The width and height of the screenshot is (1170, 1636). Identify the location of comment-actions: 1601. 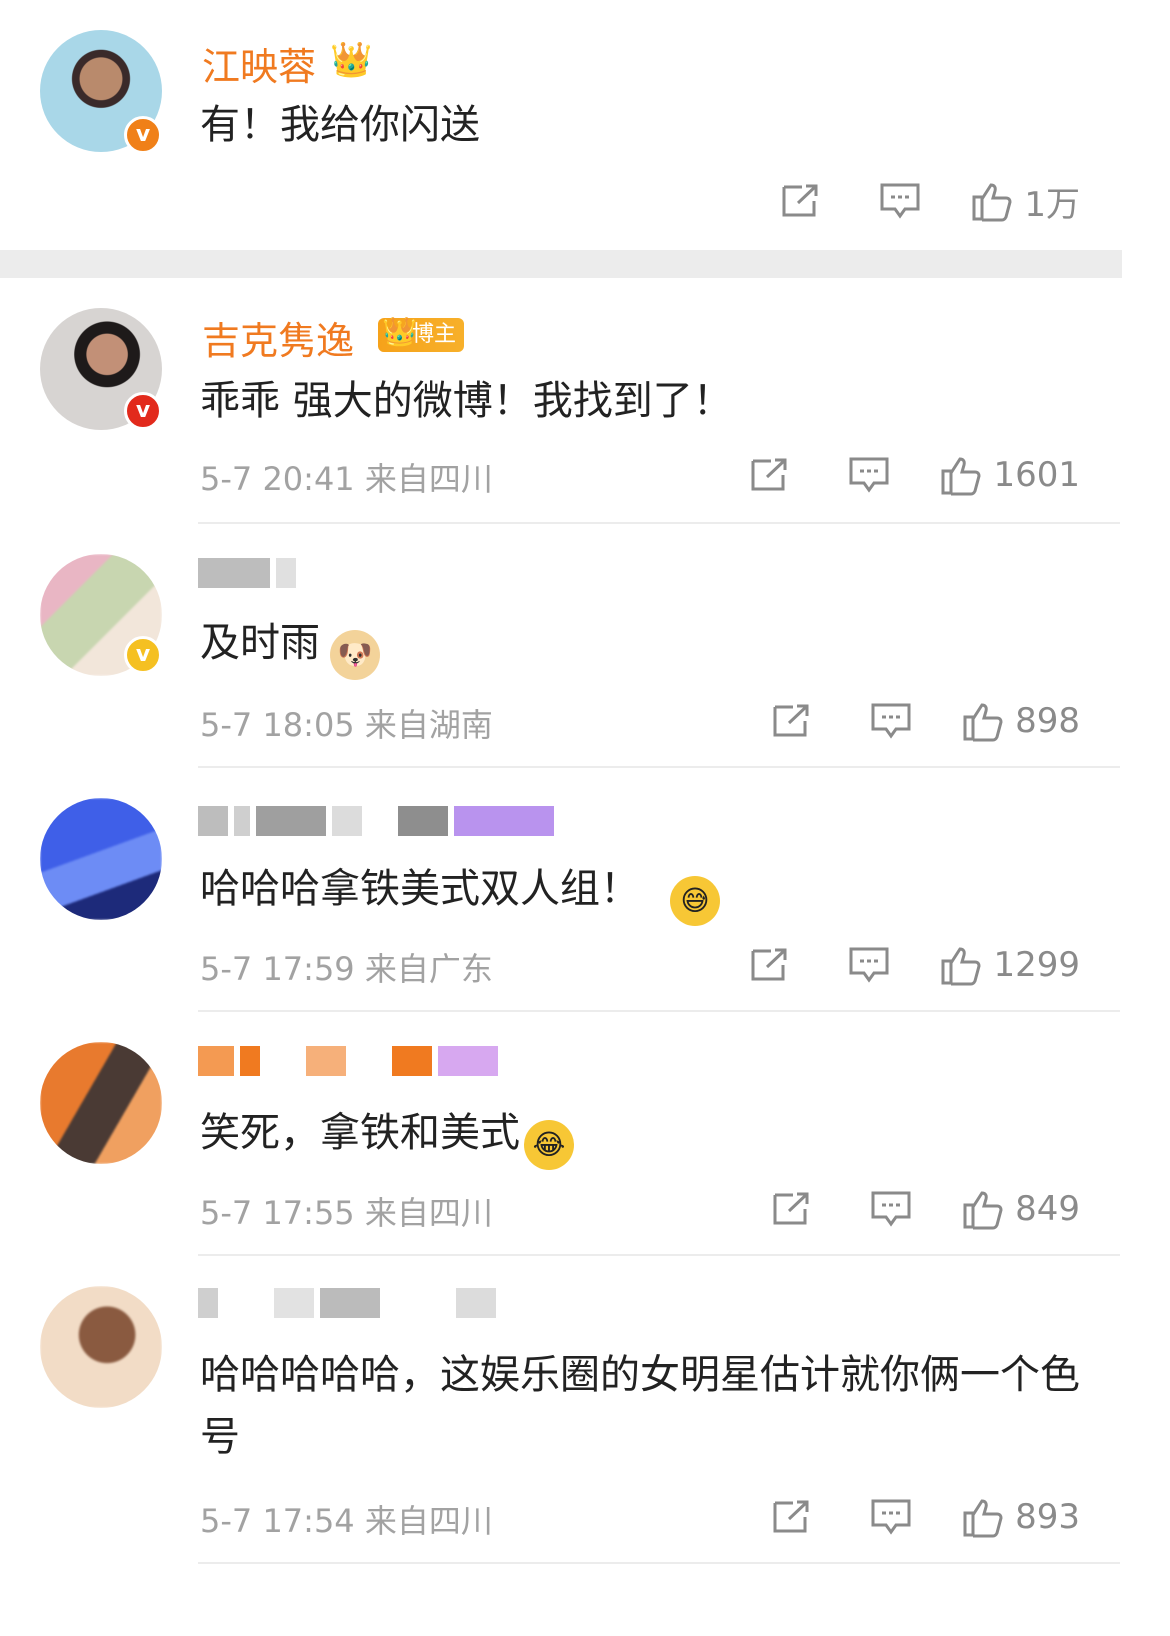
(899, 475).